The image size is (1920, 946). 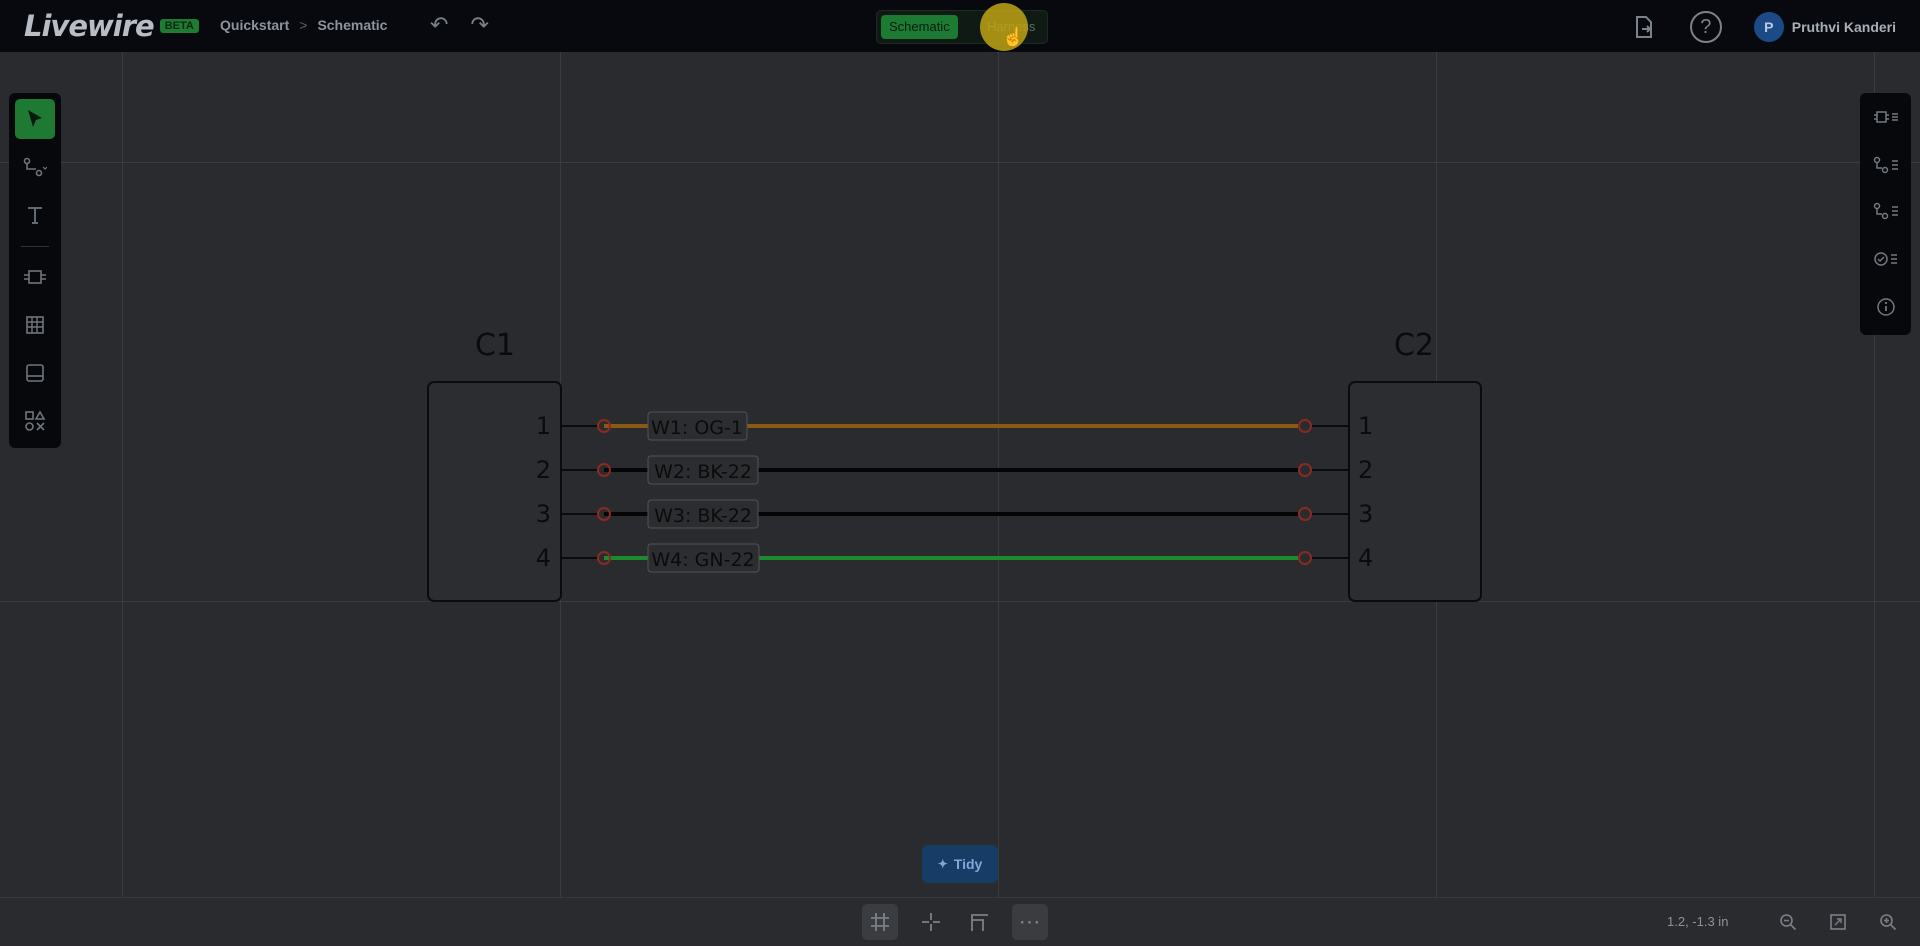 I want to click on app-logo: Livewire BETA, so click(x=111, y=26).